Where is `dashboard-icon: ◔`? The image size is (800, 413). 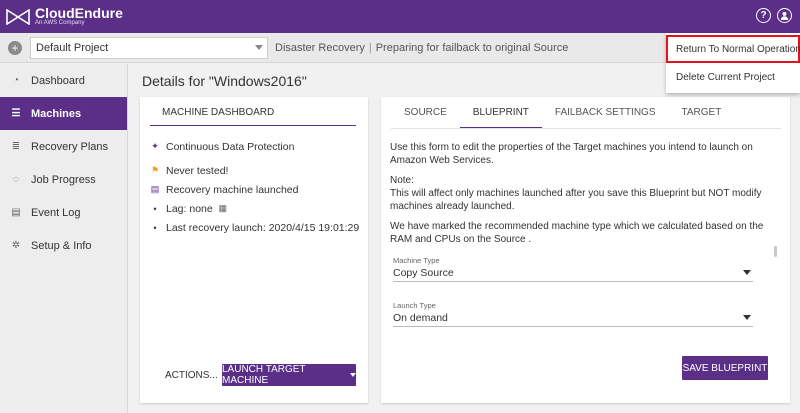 dashboard-icon: ◔ is located at coordinates (16, 80).